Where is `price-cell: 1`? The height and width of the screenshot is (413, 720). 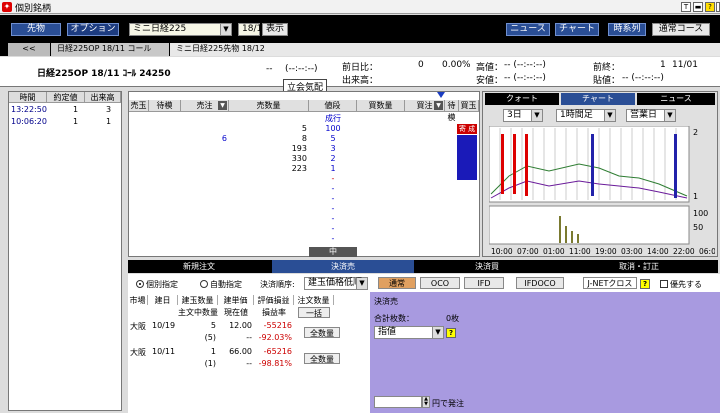 price-cell: 1 is located at coordinates (333, 168).